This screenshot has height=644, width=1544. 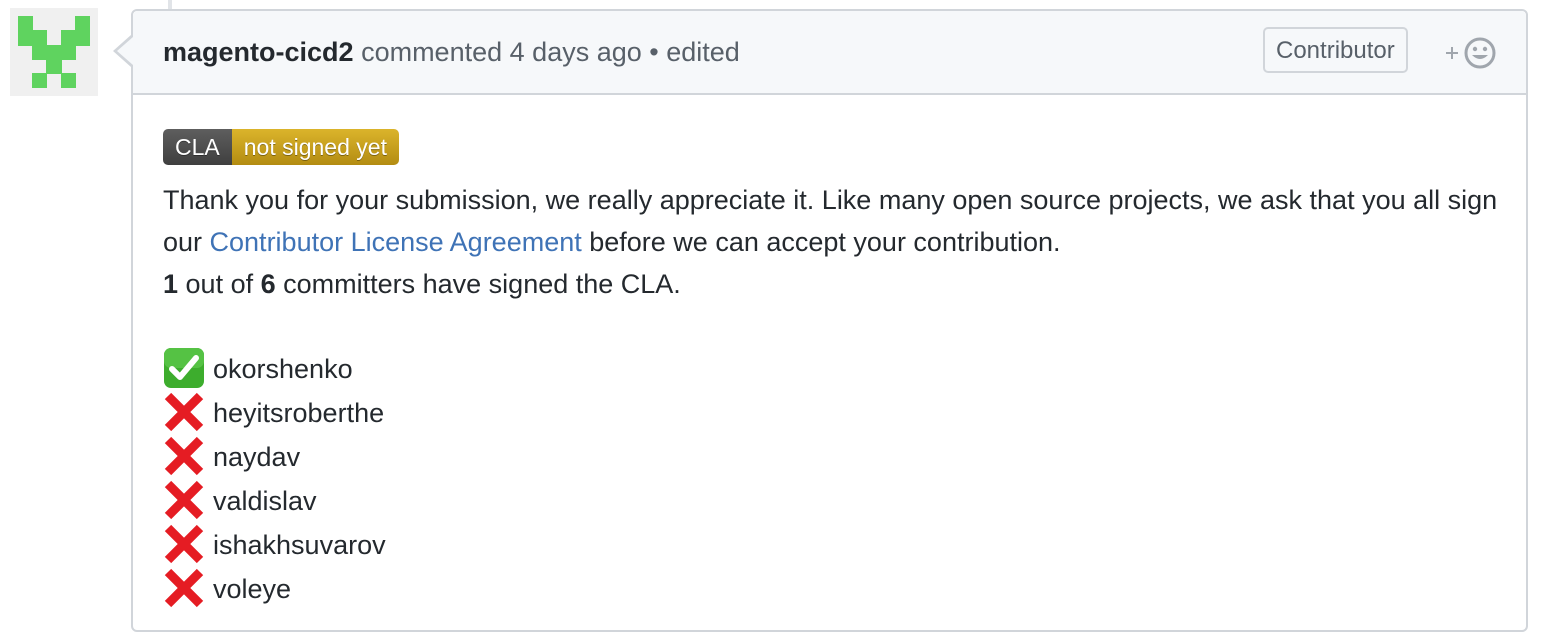 What do you see at coordinates (299, 545) in the screenshot?
I see `committer-name: ishakhsuvarov` at bounding box center [299, 545].